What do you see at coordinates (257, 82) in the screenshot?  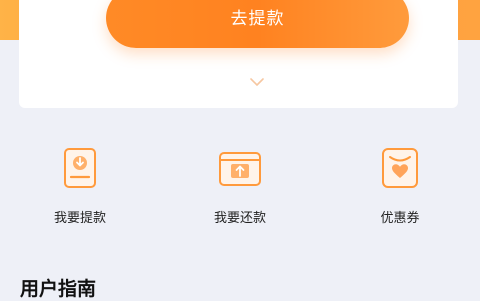 I see `chevron-down-icon` at bounding box center [257, 82].